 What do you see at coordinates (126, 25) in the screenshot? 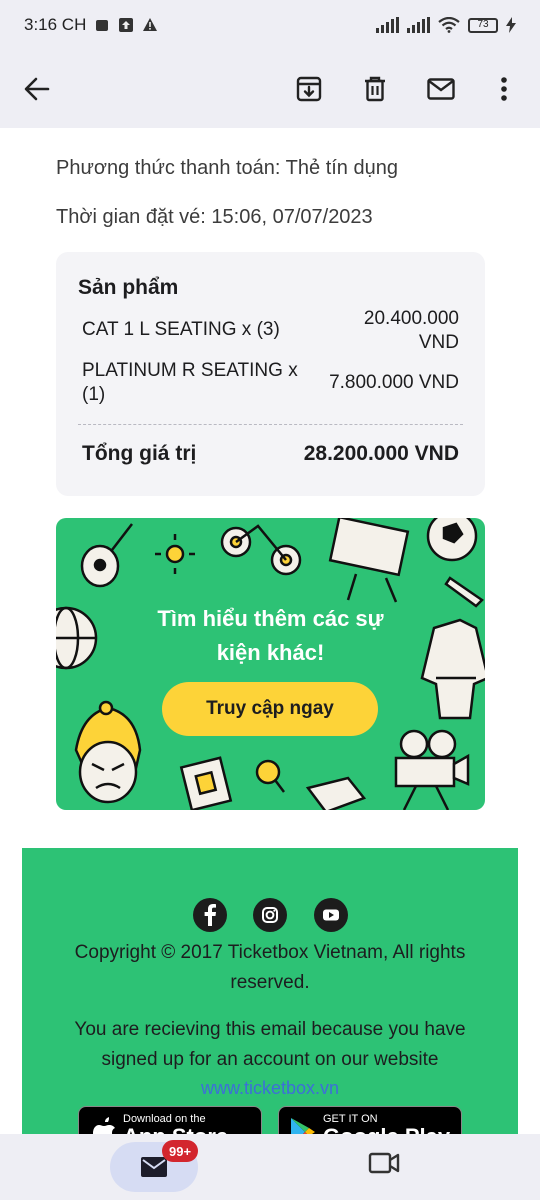
I see `upload-notification-icon` at bounding box center [126, 25].